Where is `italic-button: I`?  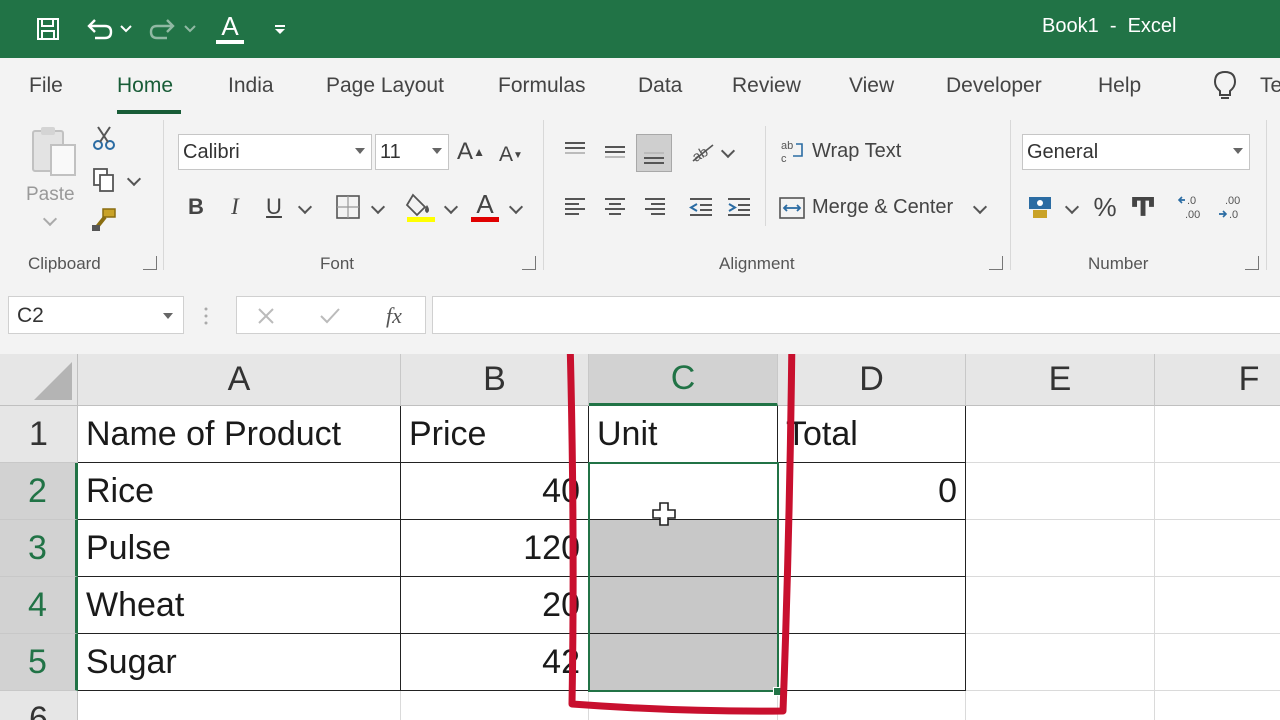 italic-button: I is located at coordinates (235, 207).